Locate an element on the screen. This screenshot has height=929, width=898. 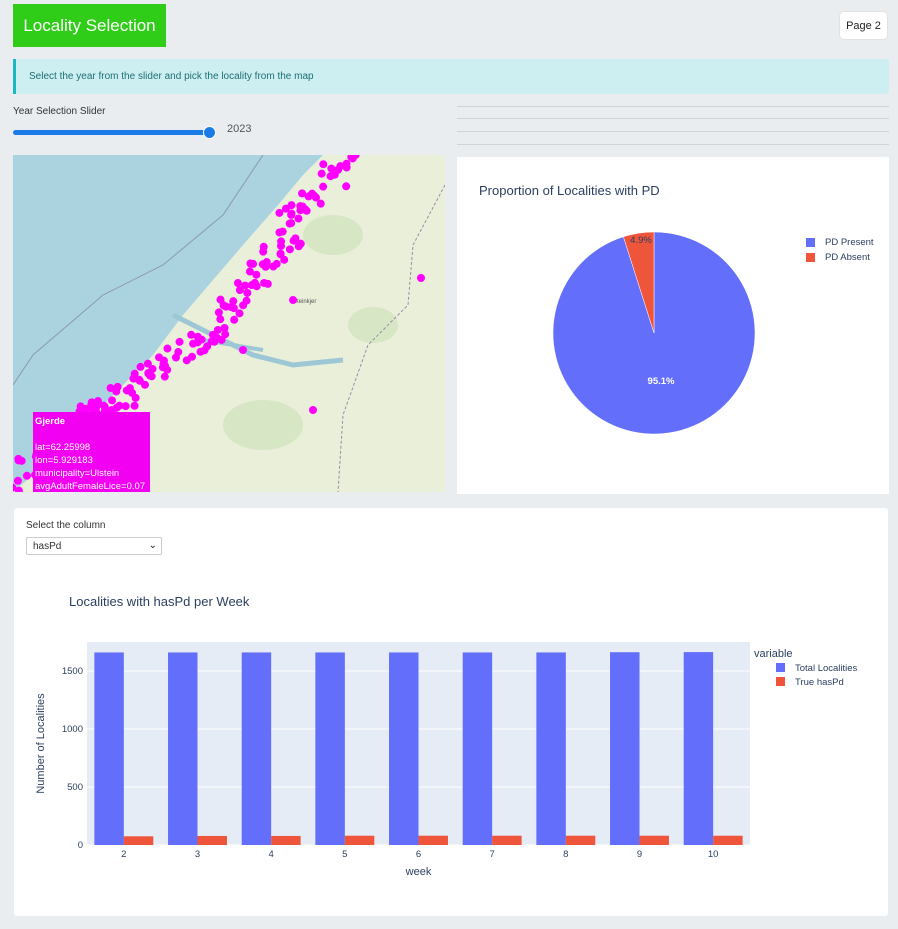
park-area is located at coordinates (333, 235).